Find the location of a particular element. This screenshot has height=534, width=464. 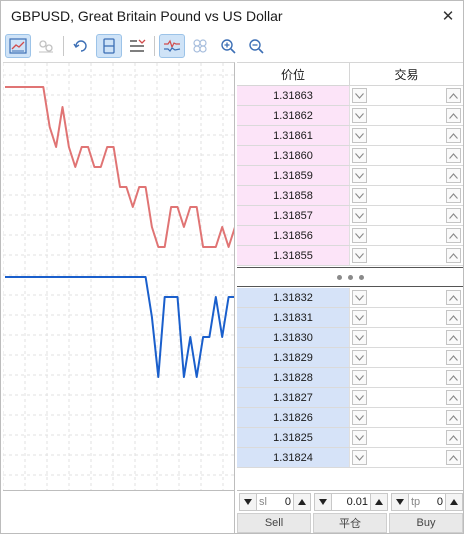

sl-decrease-button is located at coordinates (248, 502).